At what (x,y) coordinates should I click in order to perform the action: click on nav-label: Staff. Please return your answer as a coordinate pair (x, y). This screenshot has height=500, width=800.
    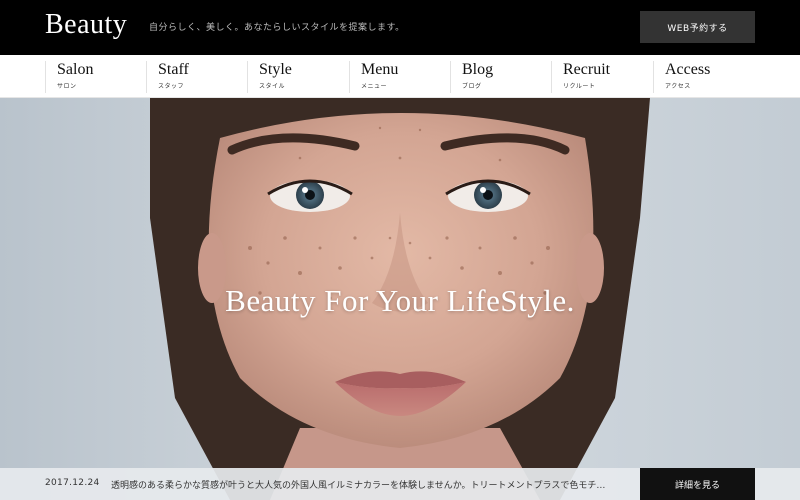
    Looking at the image, I should click on (173, 69).